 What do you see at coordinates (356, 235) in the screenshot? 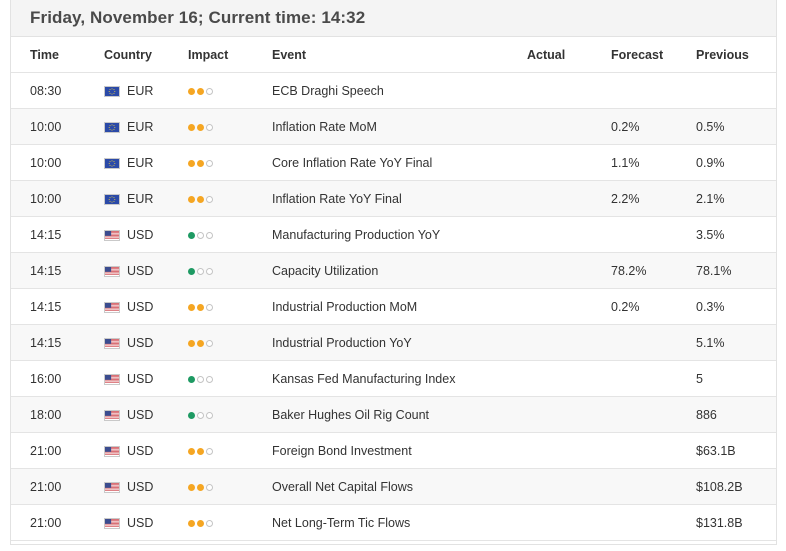
I see `event-name: Manufacturing Production YoY` at bounding box center [356, 235].